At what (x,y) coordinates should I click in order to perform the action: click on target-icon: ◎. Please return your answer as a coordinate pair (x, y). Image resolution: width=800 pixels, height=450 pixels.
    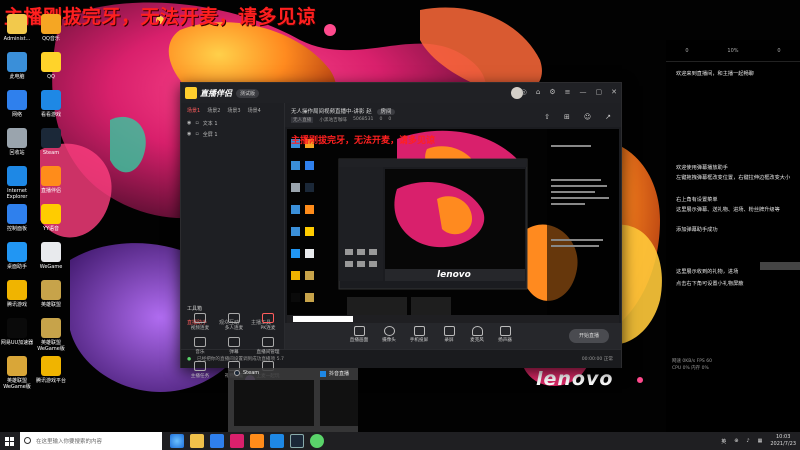
    Looking at the image, I should click on (524, 92).